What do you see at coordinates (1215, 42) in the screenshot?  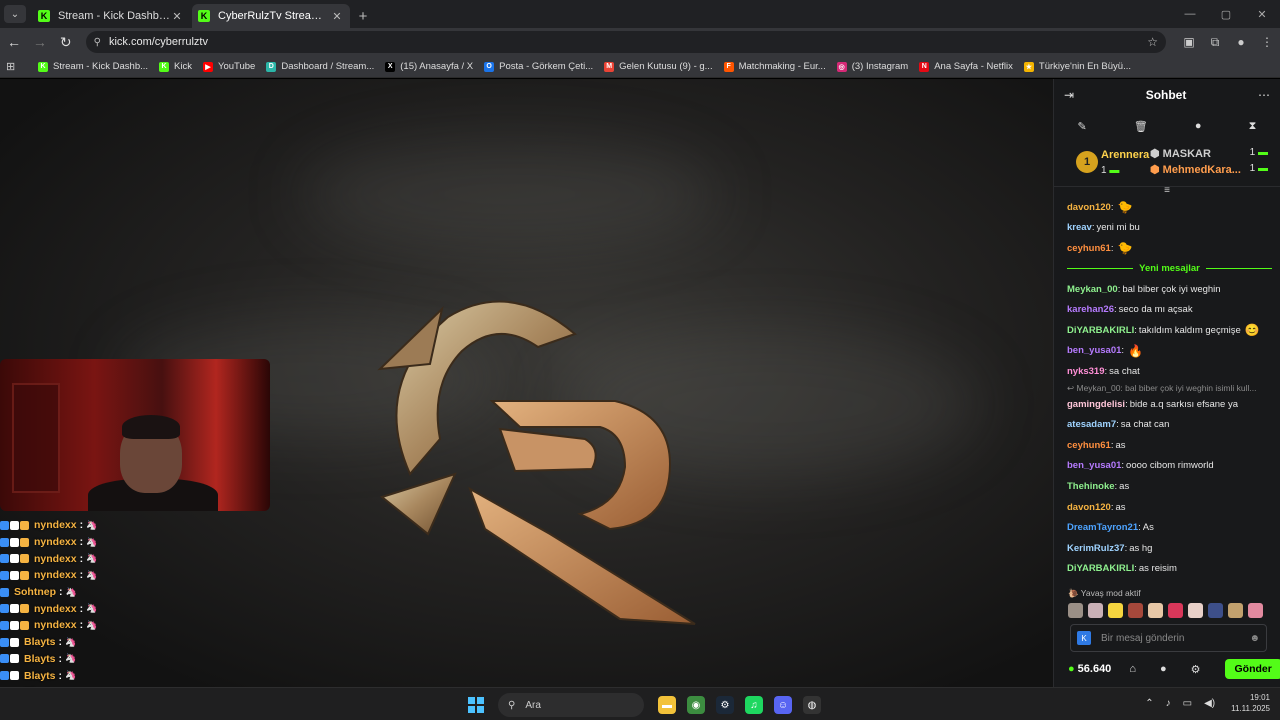 I see `extensions-puzzle-icon: ⧉` at bounding box center [1215, 42].